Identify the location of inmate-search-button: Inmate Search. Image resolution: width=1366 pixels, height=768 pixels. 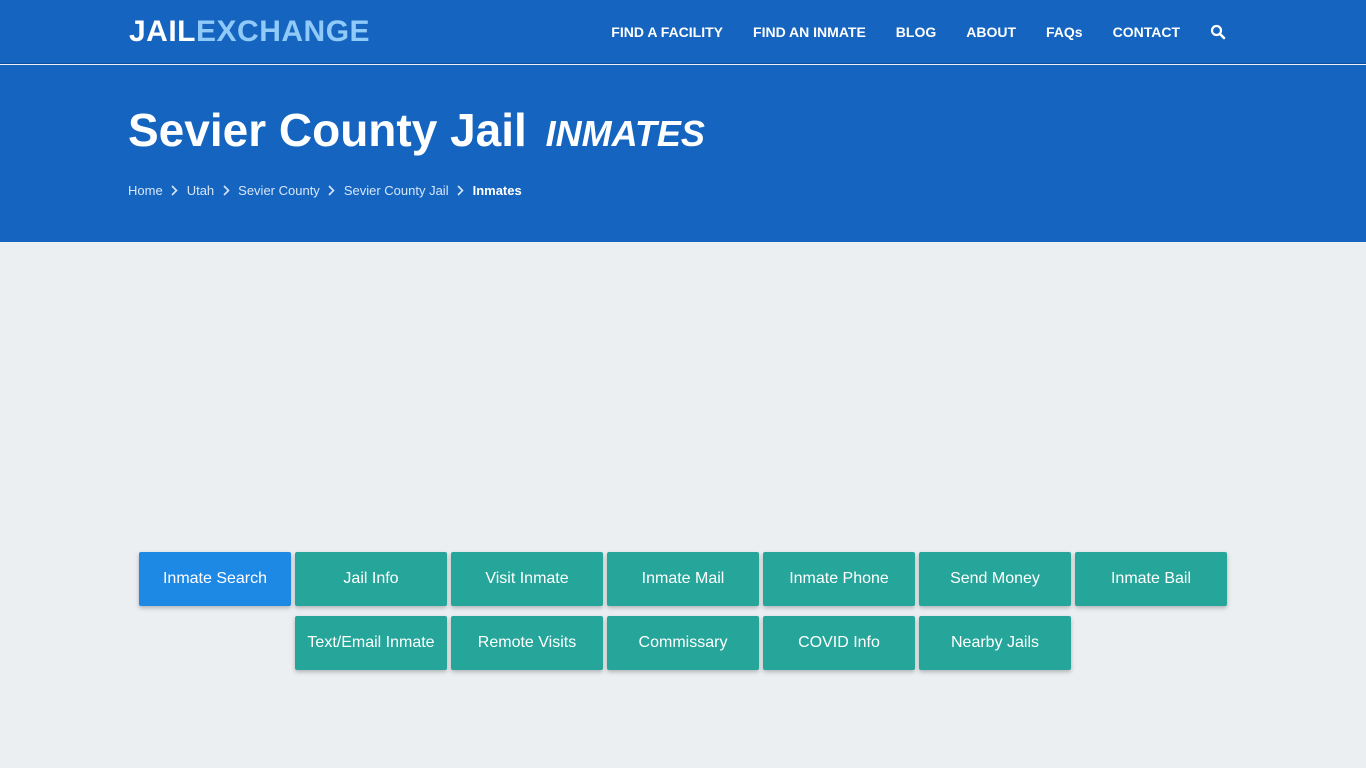
(215, 579).